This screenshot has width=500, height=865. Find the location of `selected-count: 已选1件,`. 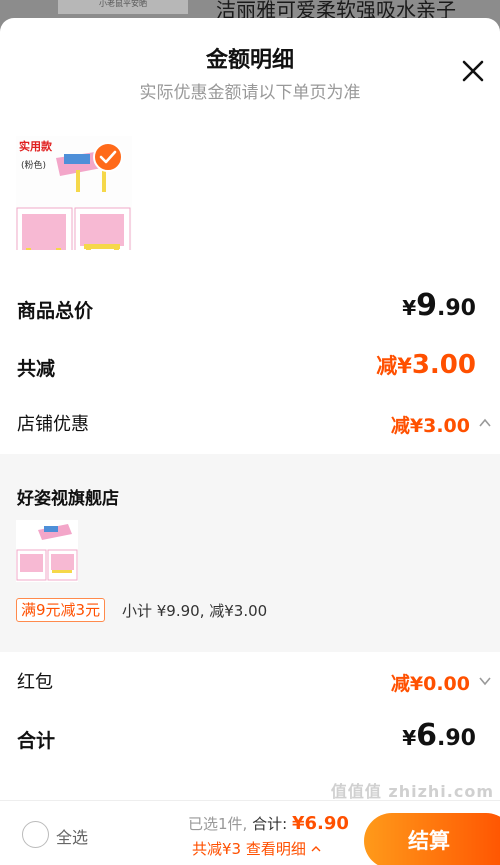

selected-count: 已选1件, is located at coordinates (218, 824).